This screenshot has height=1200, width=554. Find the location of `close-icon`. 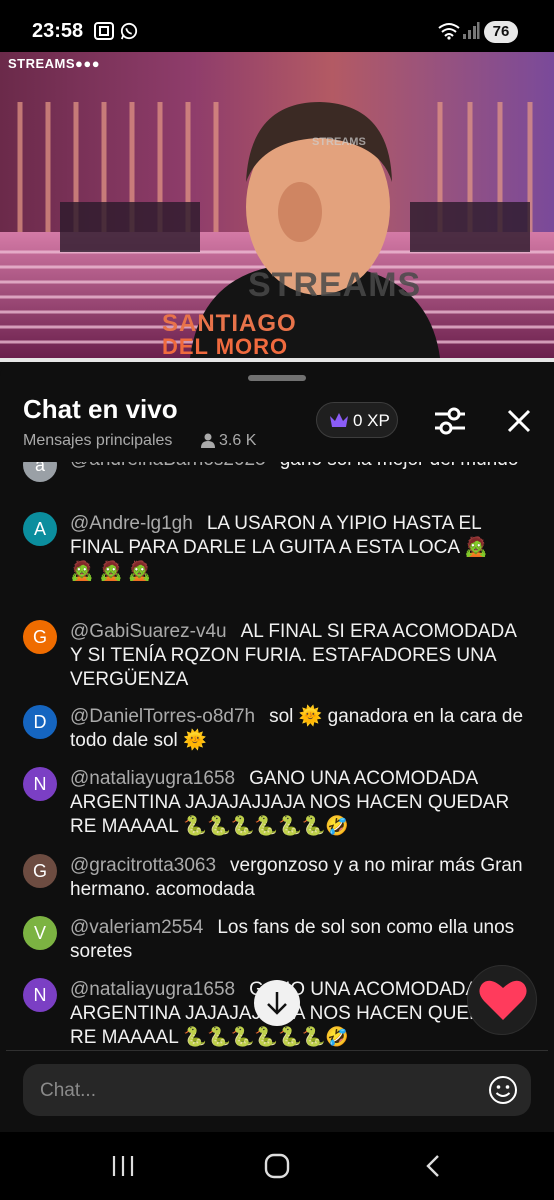

close-icon is located at coordinates (519, 421).